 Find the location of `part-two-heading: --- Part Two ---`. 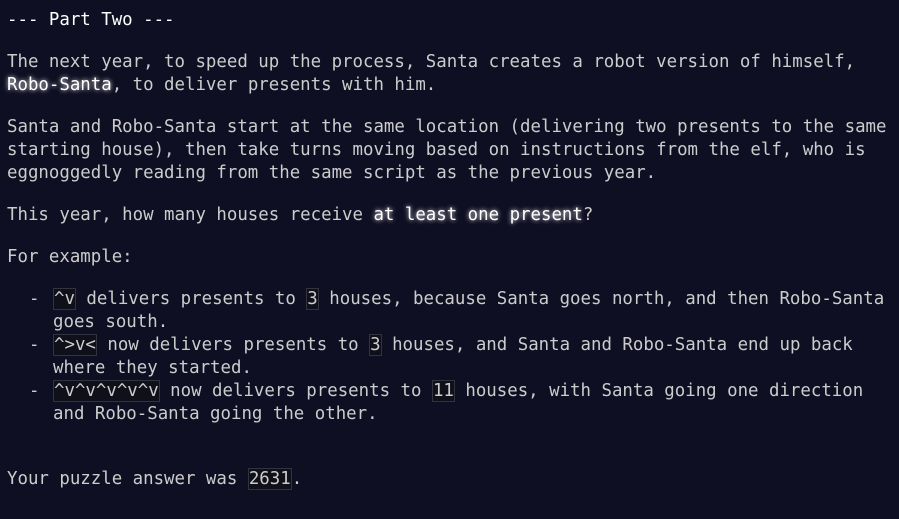

part-two-heading: --- Part Two --- is located at coordinates (91, 20).